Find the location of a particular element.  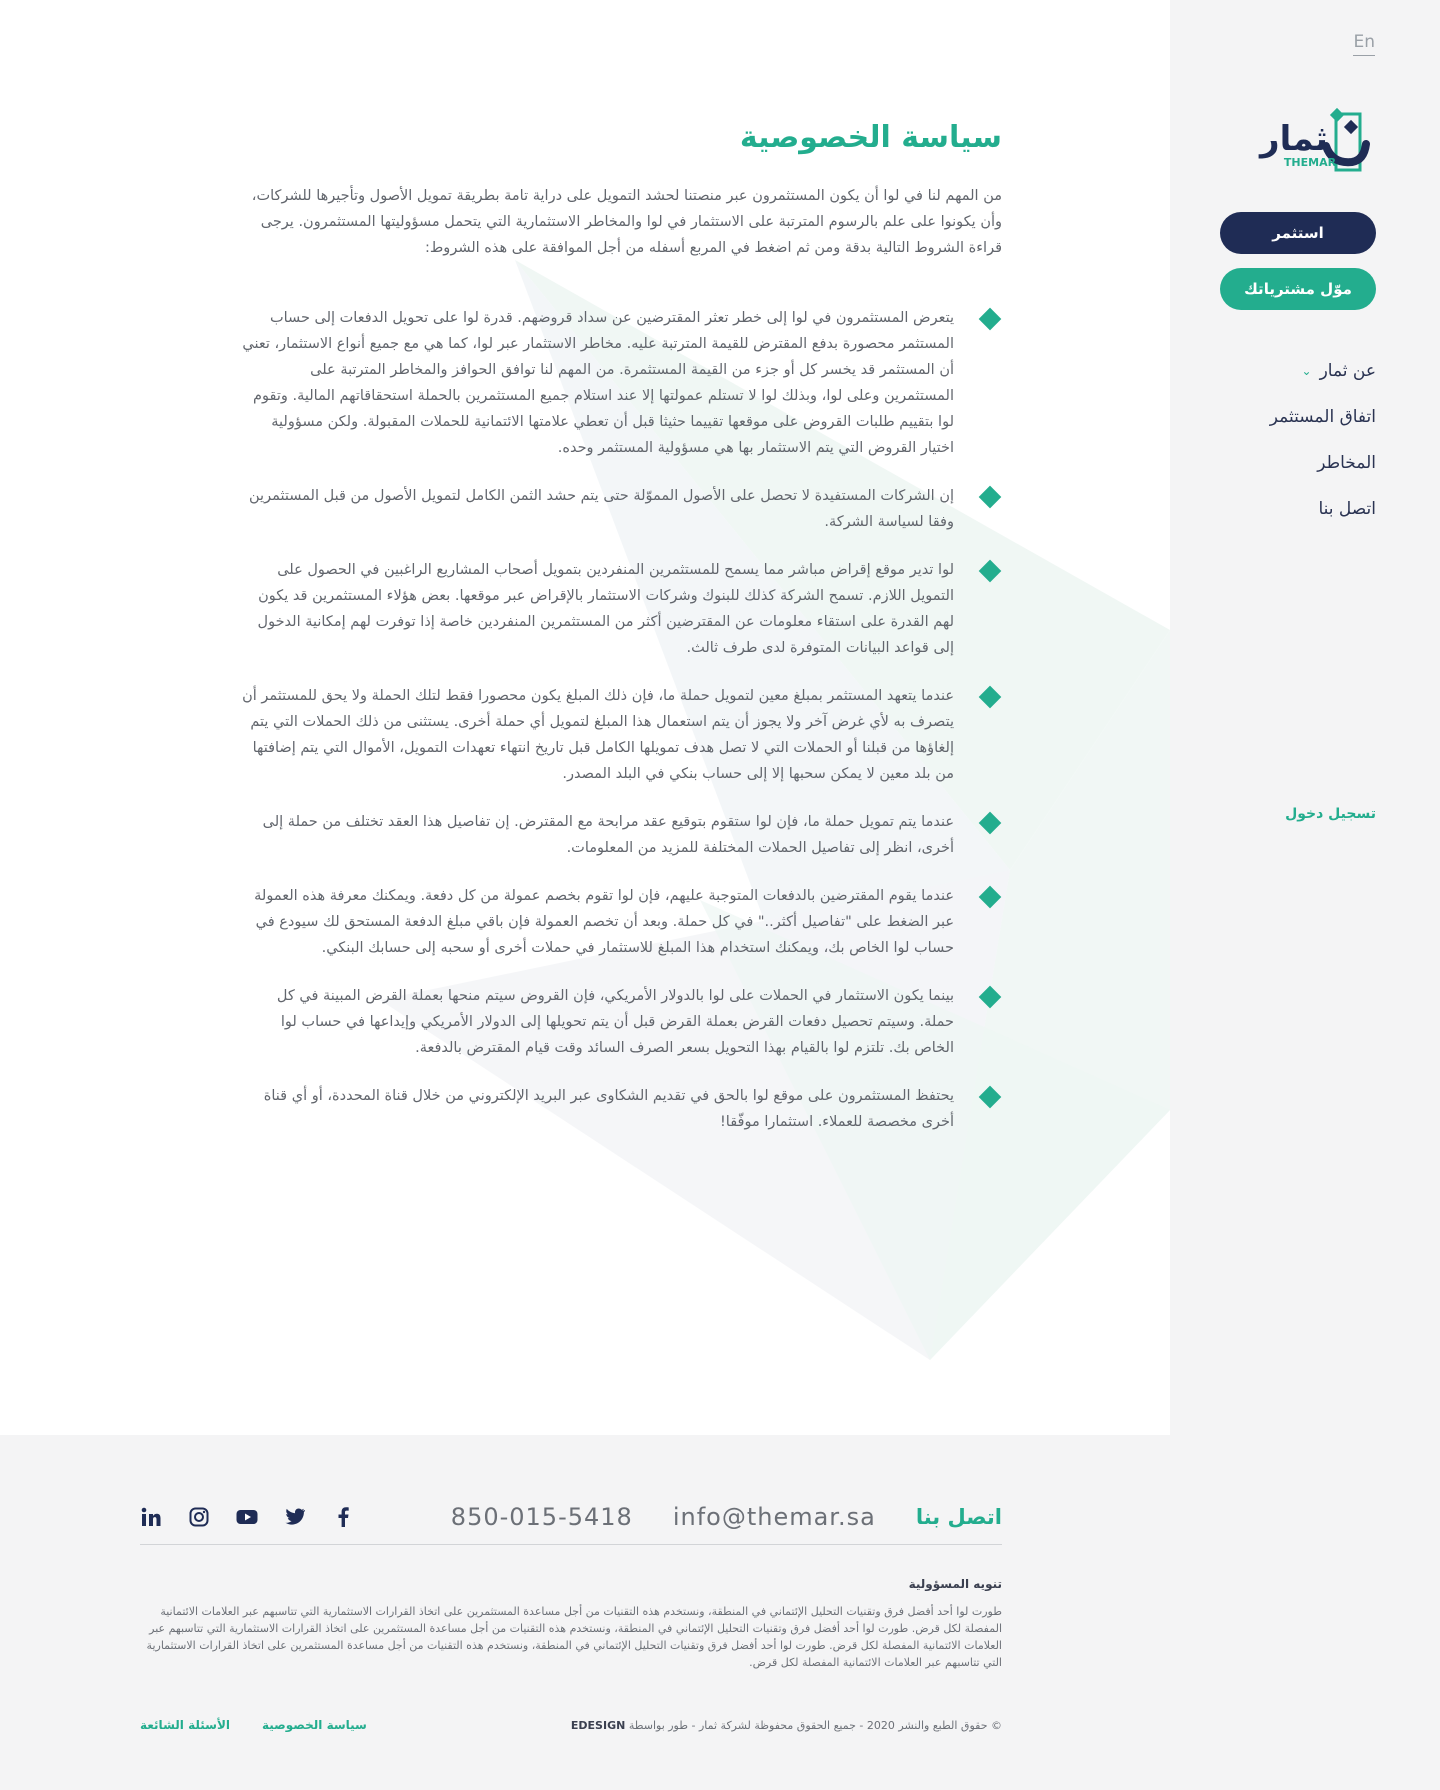

twitter-icon is located at coordinates (295, 1517).